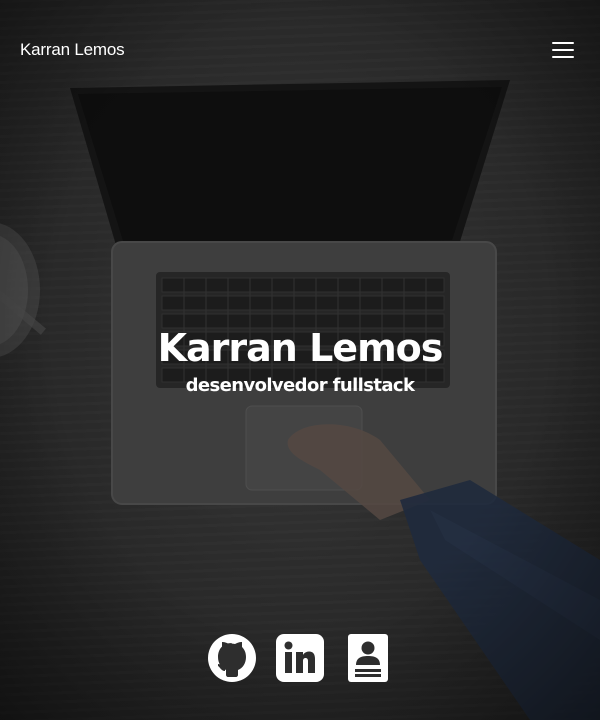  I want to click on brand-link: Karran Lemos, so click(72, 50).